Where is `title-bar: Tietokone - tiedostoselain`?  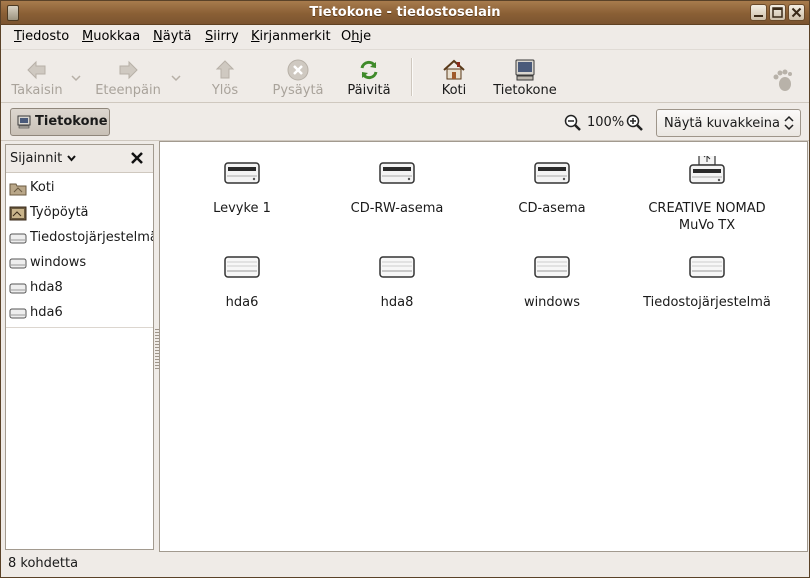 title-bar: Tietokone - tiedostoselain is located at coordinates (405, 13).